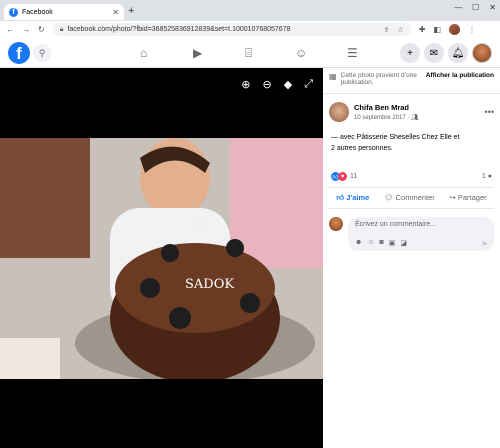  I want to click on comment-tools: ☻ ☺ ◙ ▣ ◪, so click(381, 243).